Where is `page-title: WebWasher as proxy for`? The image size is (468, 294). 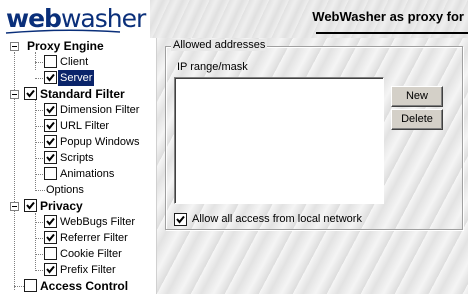
page-title: WebWasher as proxy for is located at coordinates (388, 16).